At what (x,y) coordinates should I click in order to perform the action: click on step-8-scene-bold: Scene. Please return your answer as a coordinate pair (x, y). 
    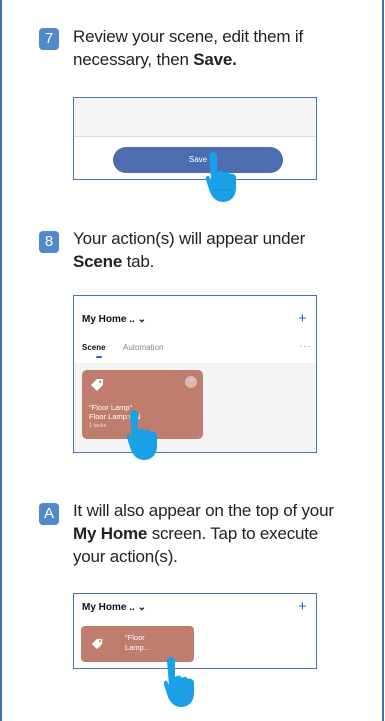
    Looking at the image, I should click on (98, 261).